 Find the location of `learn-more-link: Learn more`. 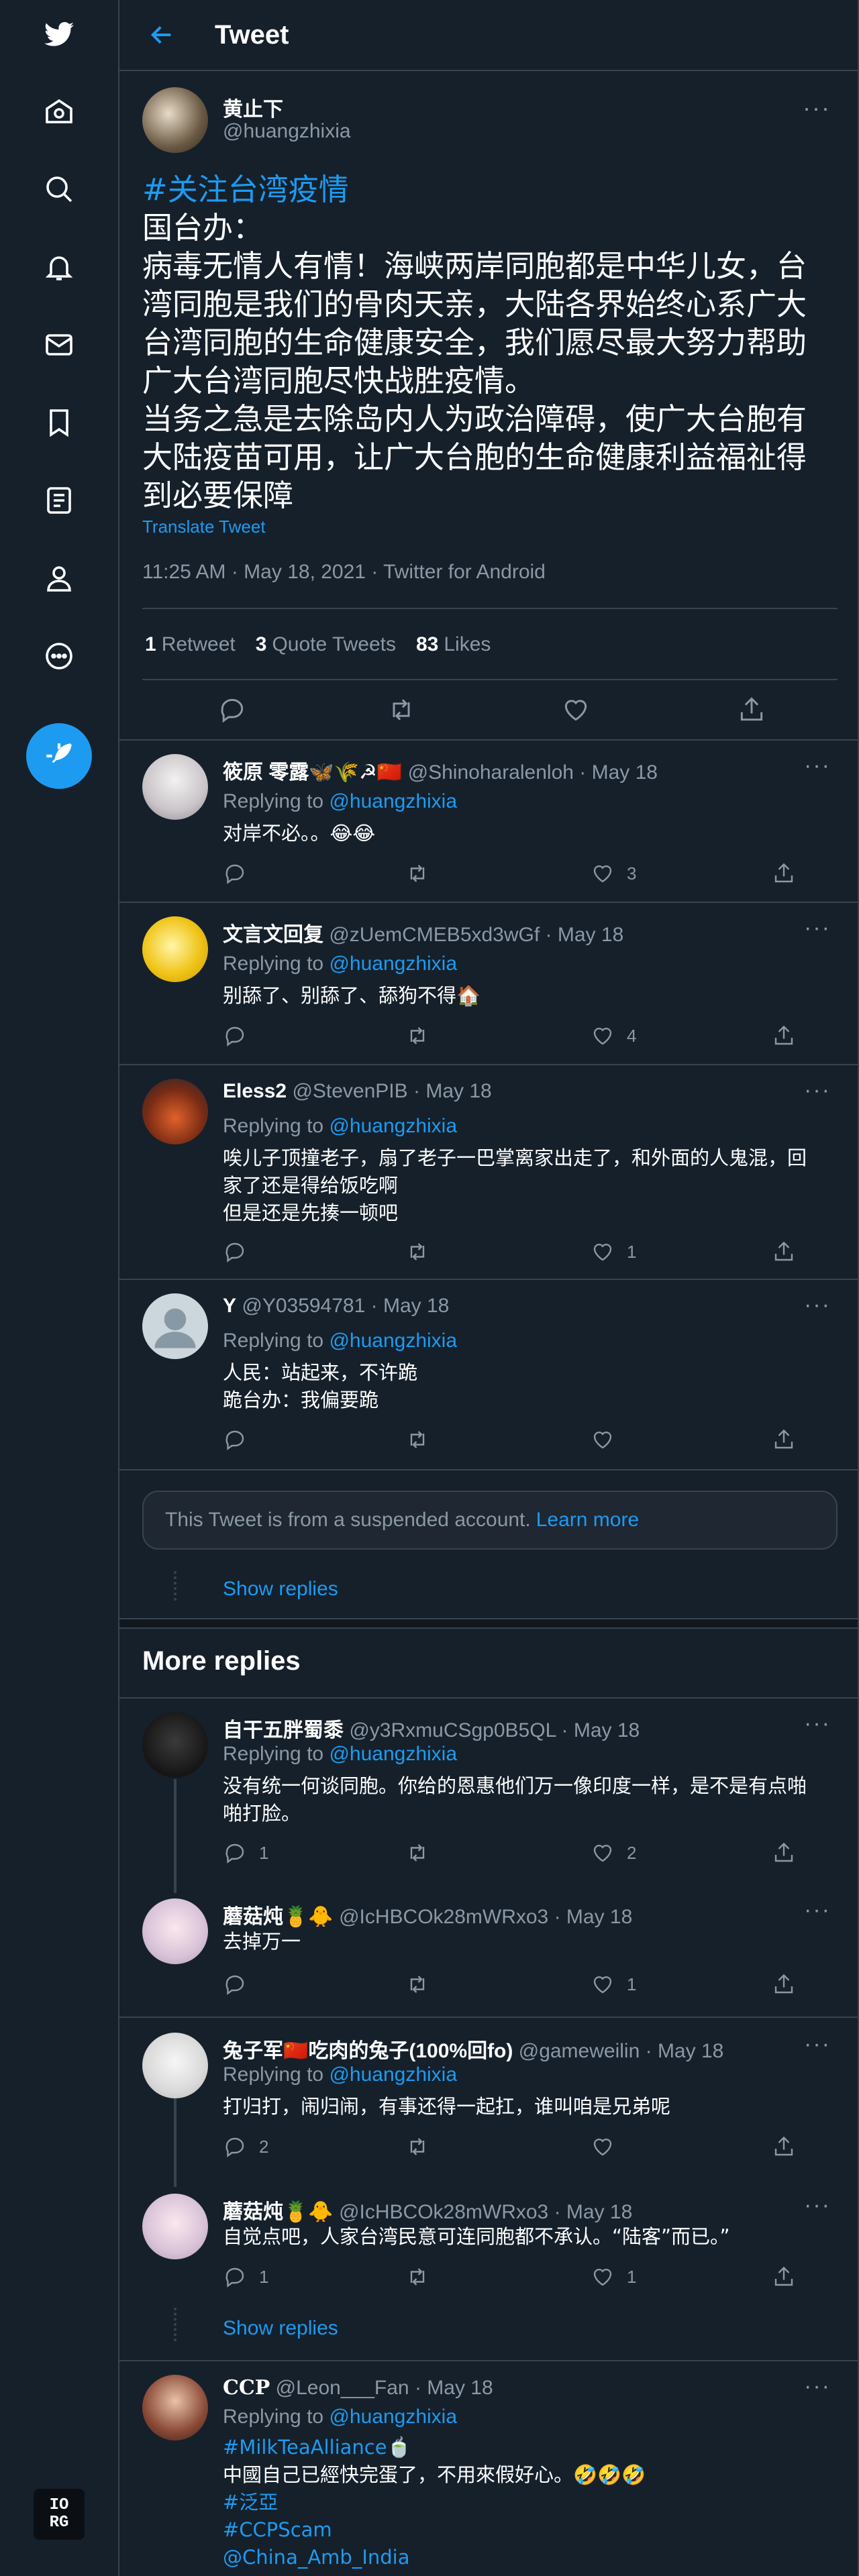

learn-more-link: Learn more is located at coordinates (588, 1520).